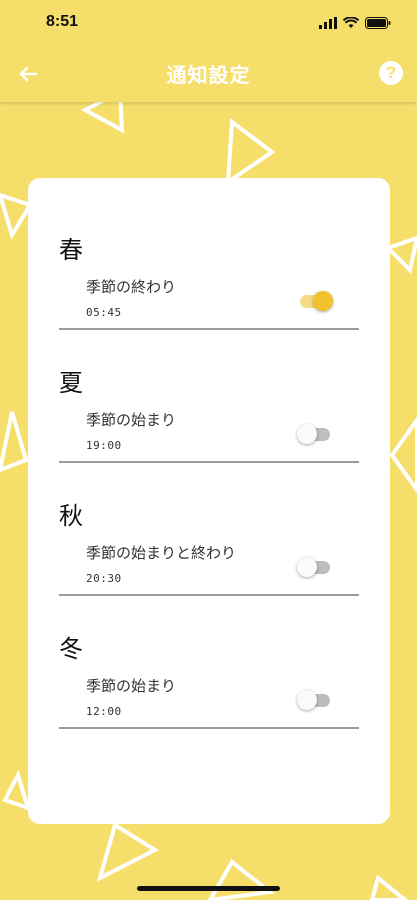 Image resolution: width=417 pixels, height=900 pixels. What do you see at coordinates (71, 516) in the screenshot?
I see `season-title: 秋` at bounding box center [71, 516].